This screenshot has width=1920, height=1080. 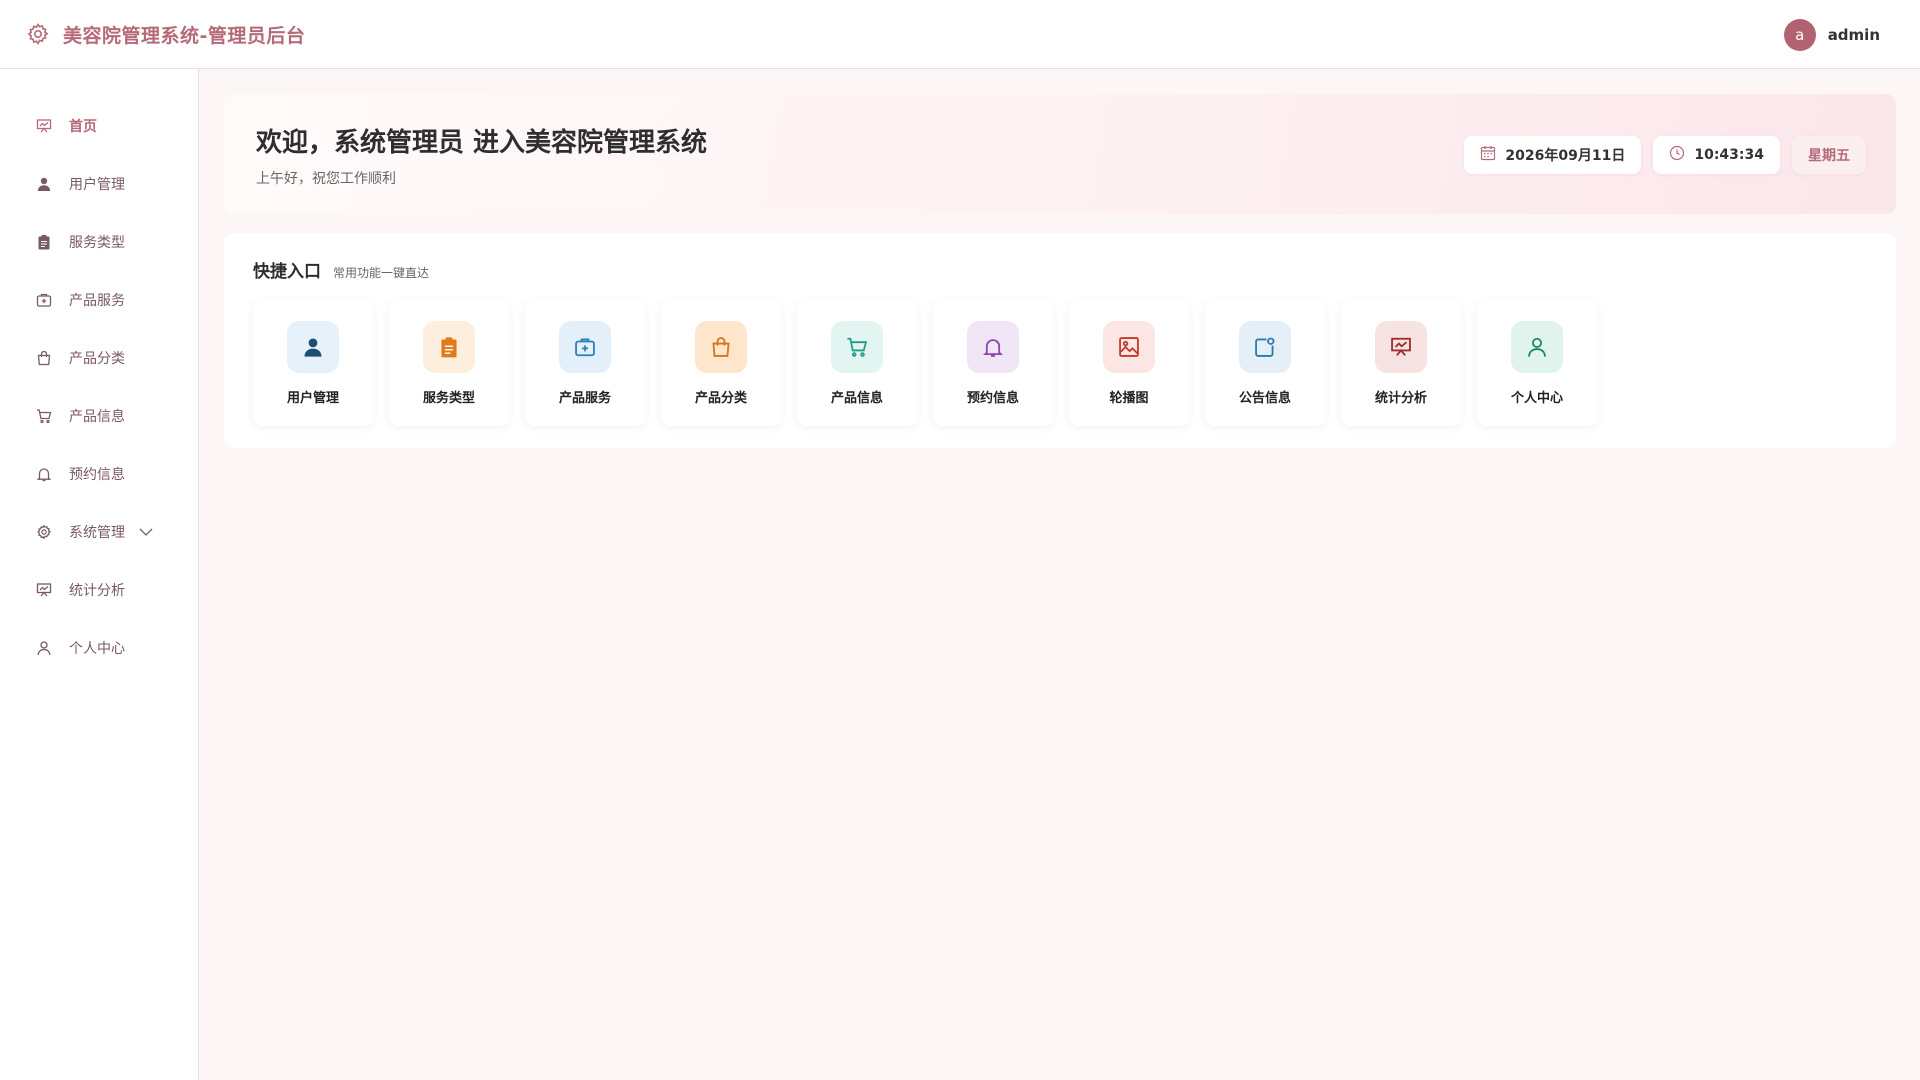 I want to click on quick-card-label: 产品分类, so click(x=720, y=398).